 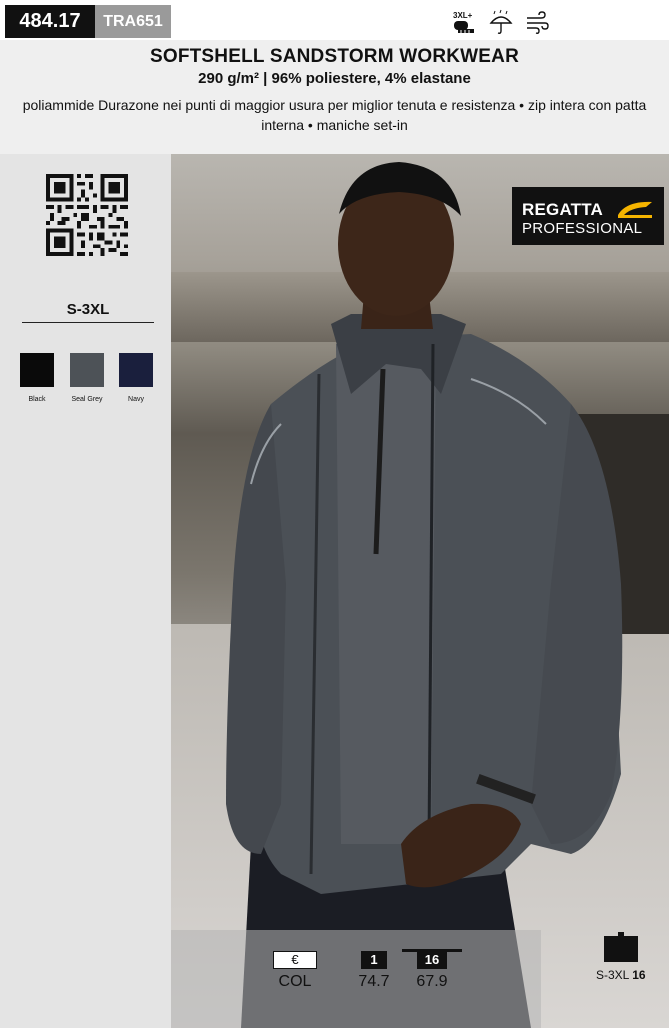 I want to click on color-swatch-seal-grey, so click(x=87, y=370).